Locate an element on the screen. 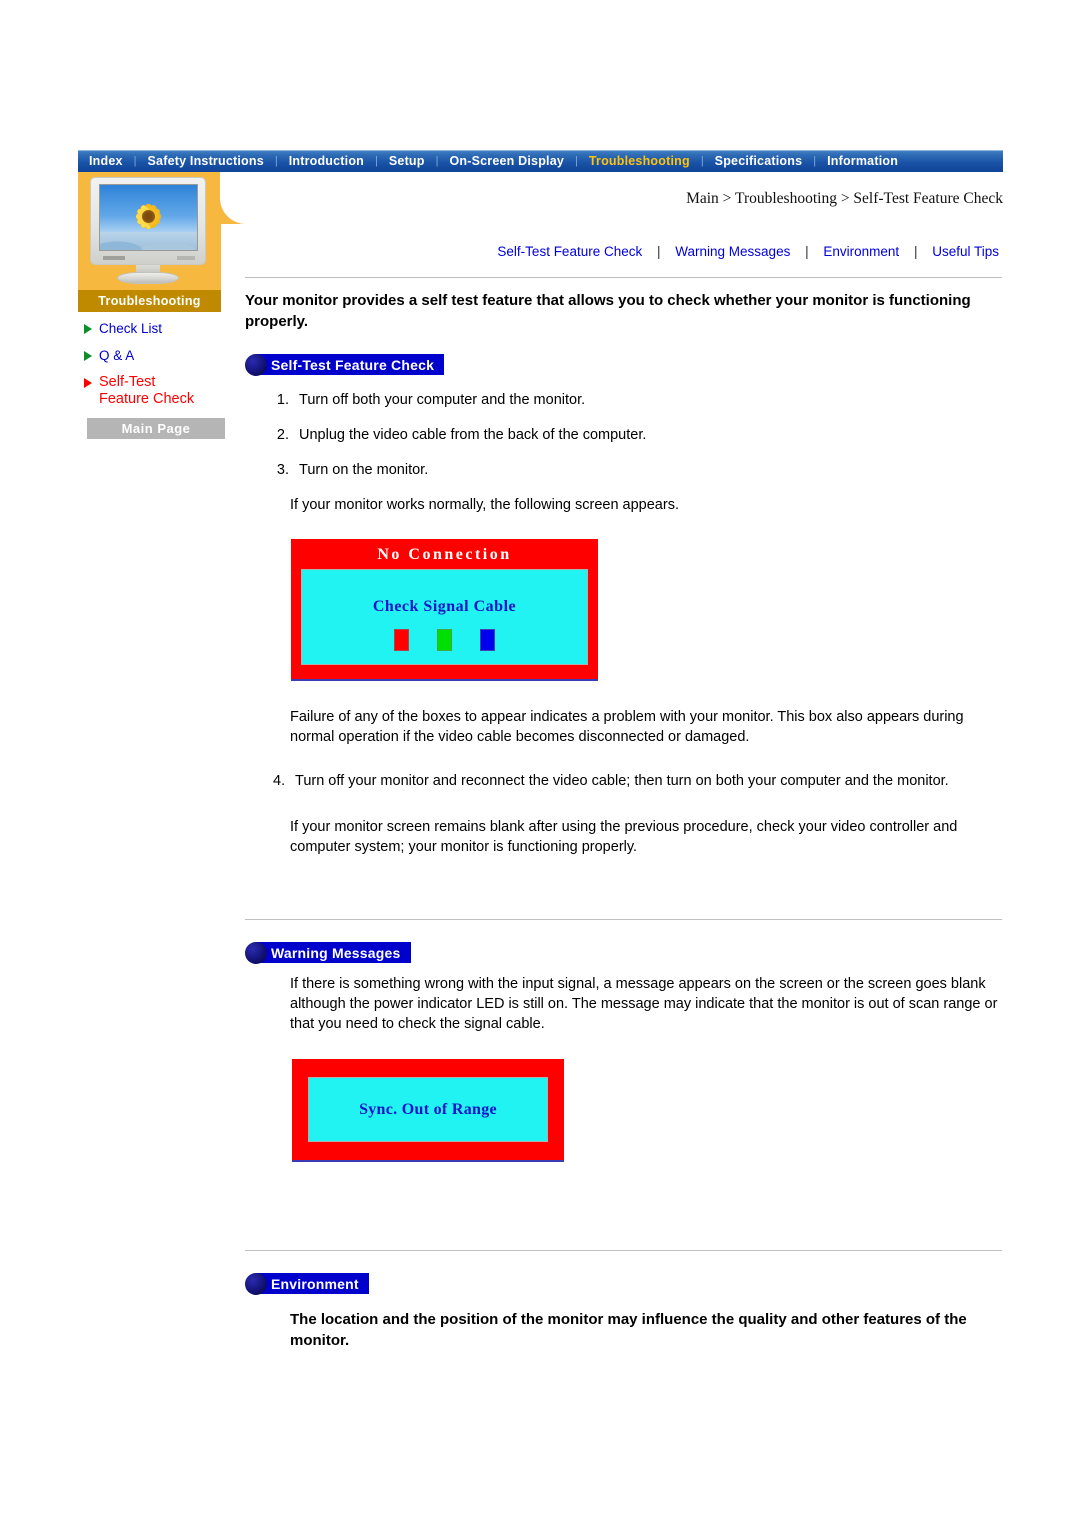 The width and height of the screenshot is (1080, 1528). content-divider is located at coordinates (623, 277).